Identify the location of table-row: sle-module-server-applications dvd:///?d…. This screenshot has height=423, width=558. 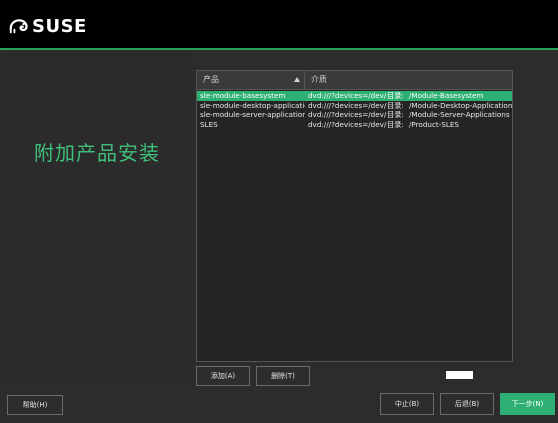
(354, 115).